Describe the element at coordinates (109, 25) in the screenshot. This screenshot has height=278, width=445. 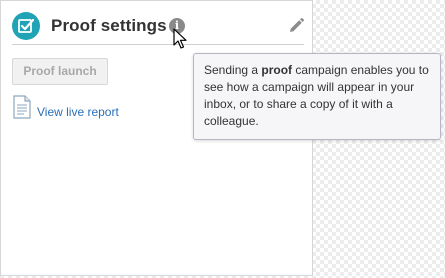
I see `page-title: Proof settings` at that location.